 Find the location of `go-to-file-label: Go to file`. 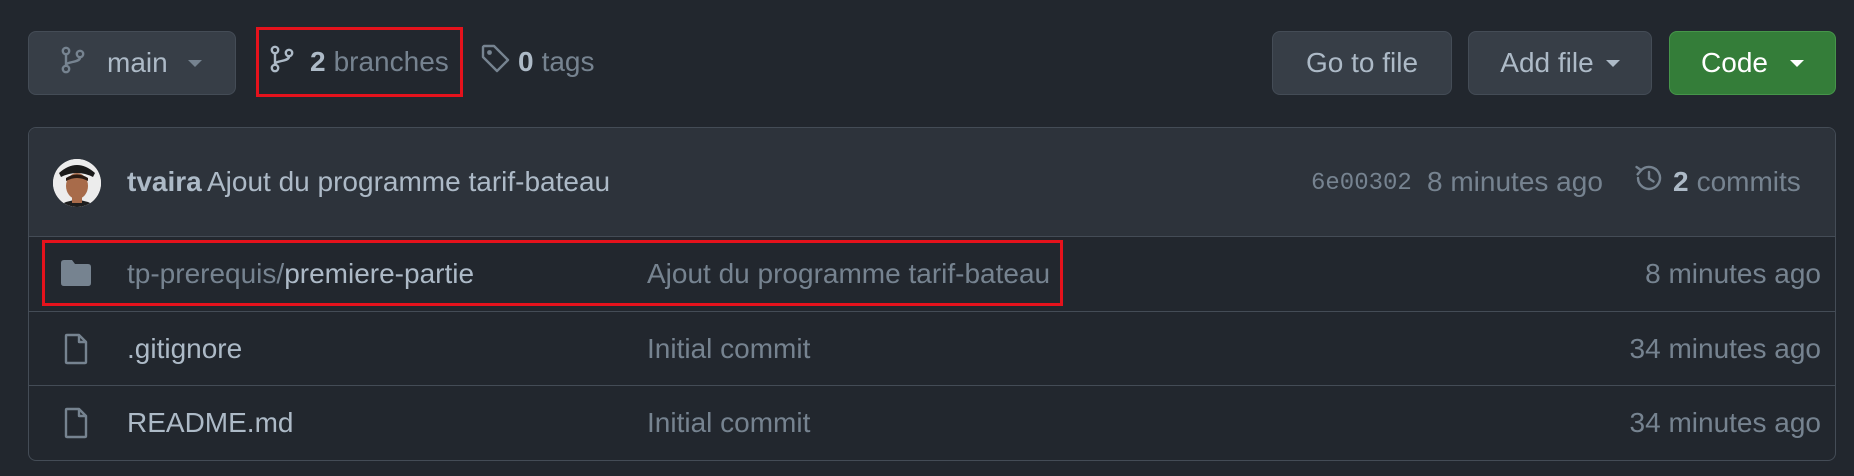

go-to-file-label: Go to file is located at coordinates (1362, 62).